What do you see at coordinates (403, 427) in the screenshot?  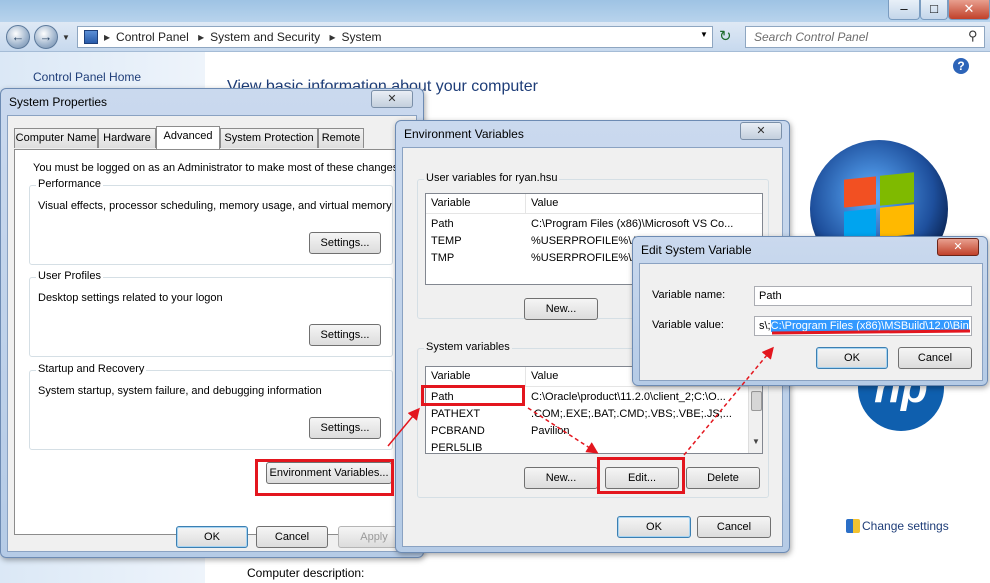 I see `arrow-to-path-row` at bounding box center [403, 427].